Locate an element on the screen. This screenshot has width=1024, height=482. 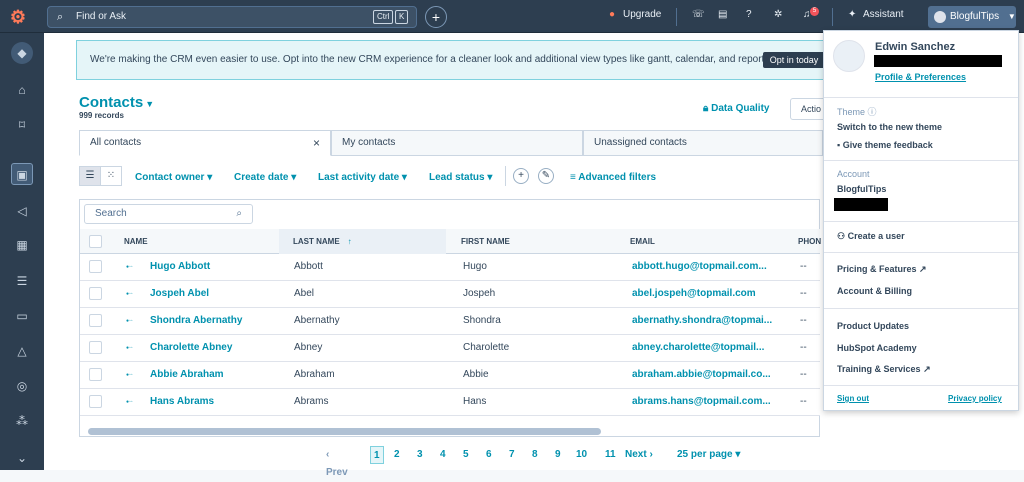
column-header-name: NAME is located at coordinates (136, 241).